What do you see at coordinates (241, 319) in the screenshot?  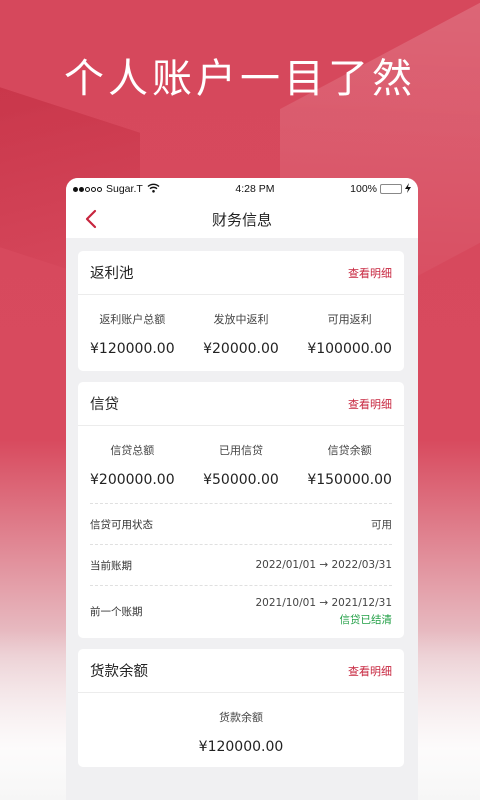 I see `stat-label: 发放中返利` at bounding box center [241, 319].